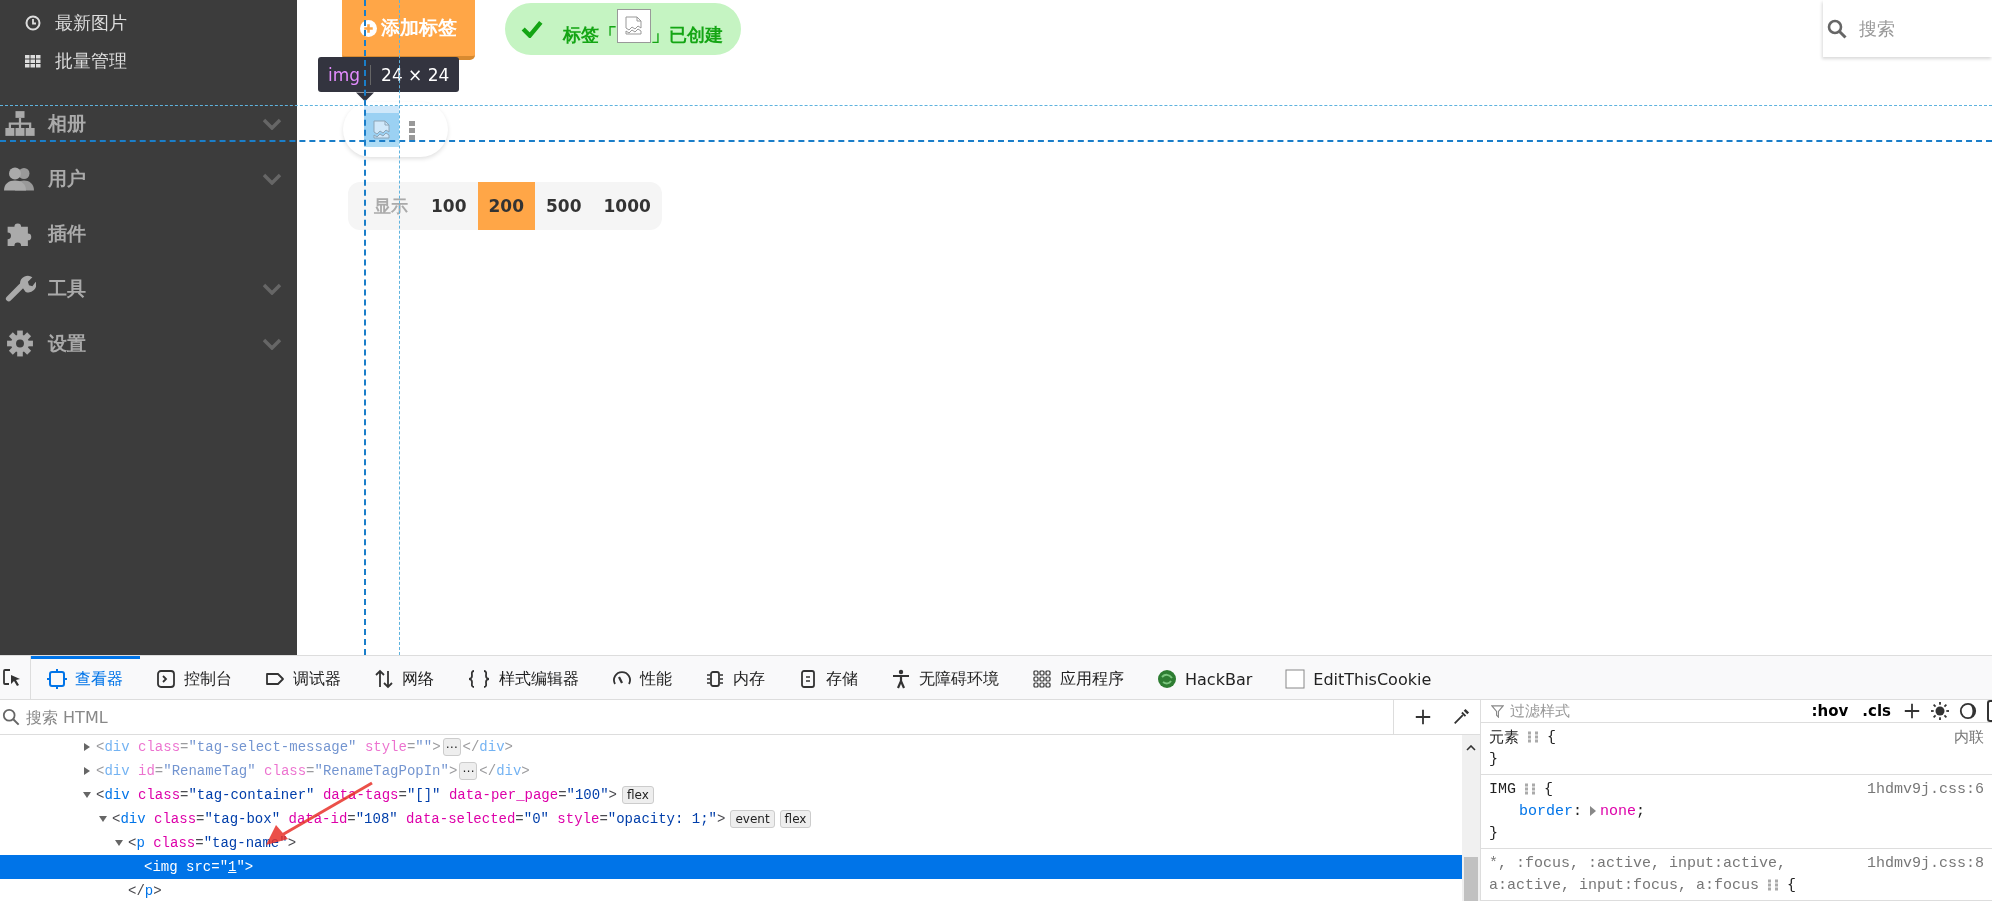 This screenshot has width=1992, height=901. What do you see at coordinates (627, 206) in the screenshot?
I see `page-size-option: 1000` at bounding box center [627, 206].